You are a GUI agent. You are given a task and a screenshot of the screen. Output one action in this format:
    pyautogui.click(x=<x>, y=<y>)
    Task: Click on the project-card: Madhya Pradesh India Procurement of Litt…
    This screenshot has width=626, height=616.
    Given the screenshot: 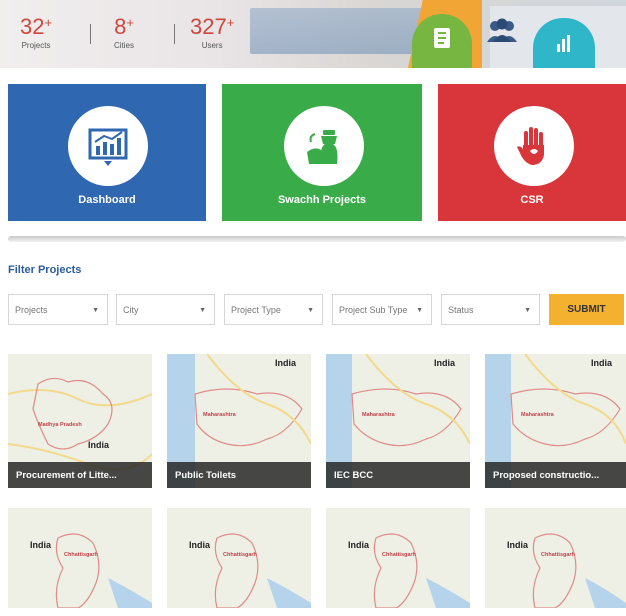 What is the action you would take?
    pyautogui.click(x=80, y=421)
    